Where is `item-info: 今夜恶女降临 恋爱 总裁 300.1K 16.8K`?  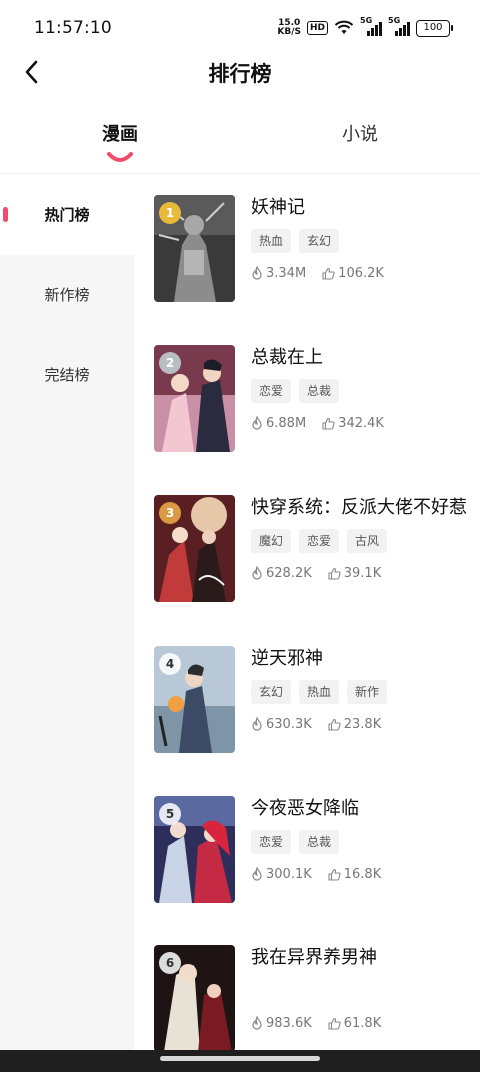 item-info: 今夜恶女降临 恋爱 总裁 300.1K 16.8K is located at coordinates (361, 839).